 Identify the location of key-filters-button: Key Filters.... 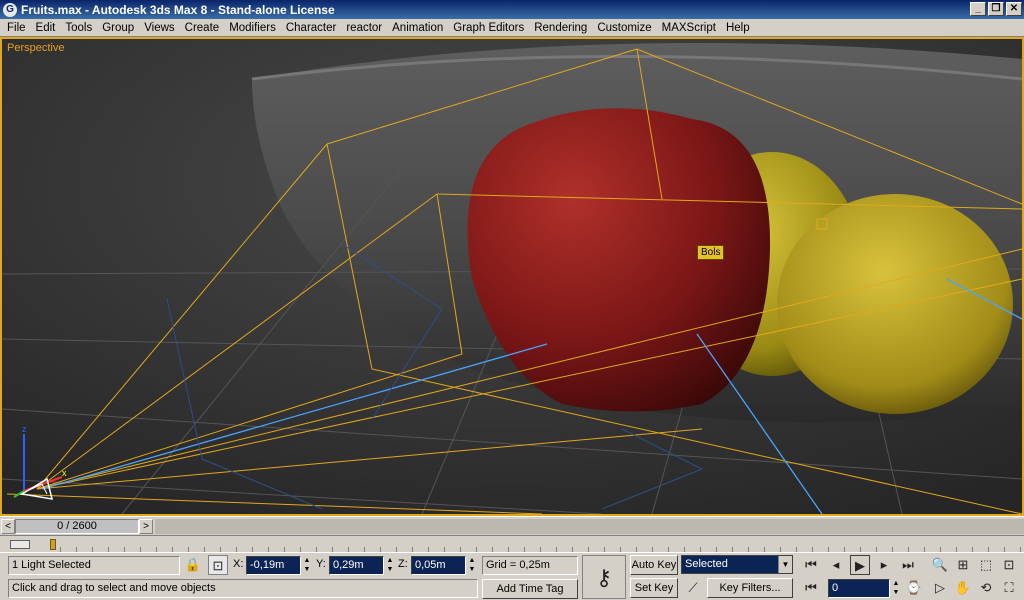
(750, 588).